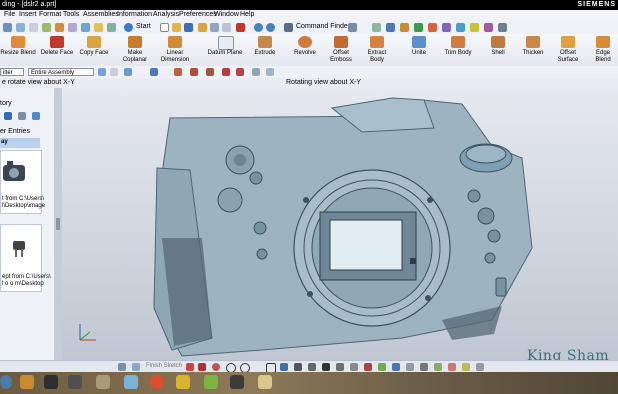  I want to click on section-header: ay, so click(20, 143).